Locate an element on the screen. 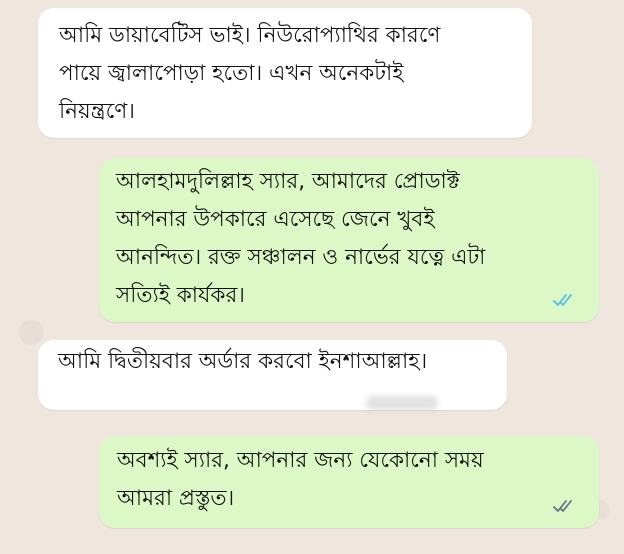 The height and width of the screenshot is (554, 624). double-check-delivered-icon is located at coordinates (565, 506).